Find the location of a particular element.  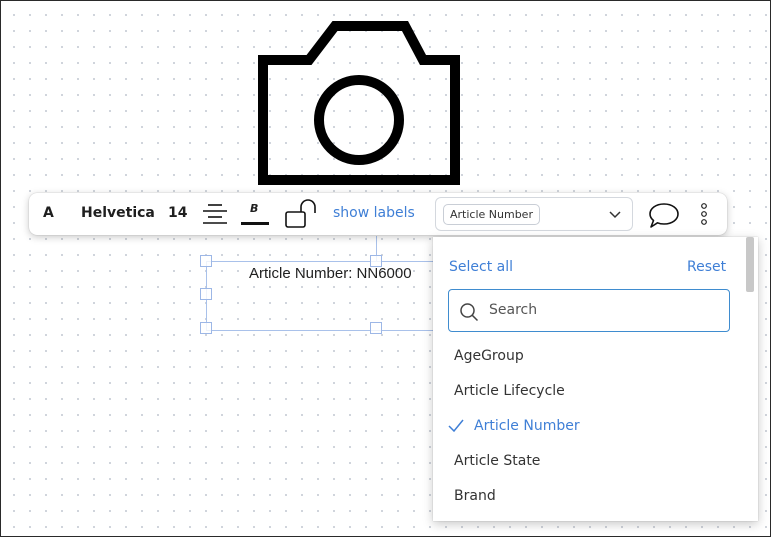

align-center-icon is located at coordinates (215, 214).